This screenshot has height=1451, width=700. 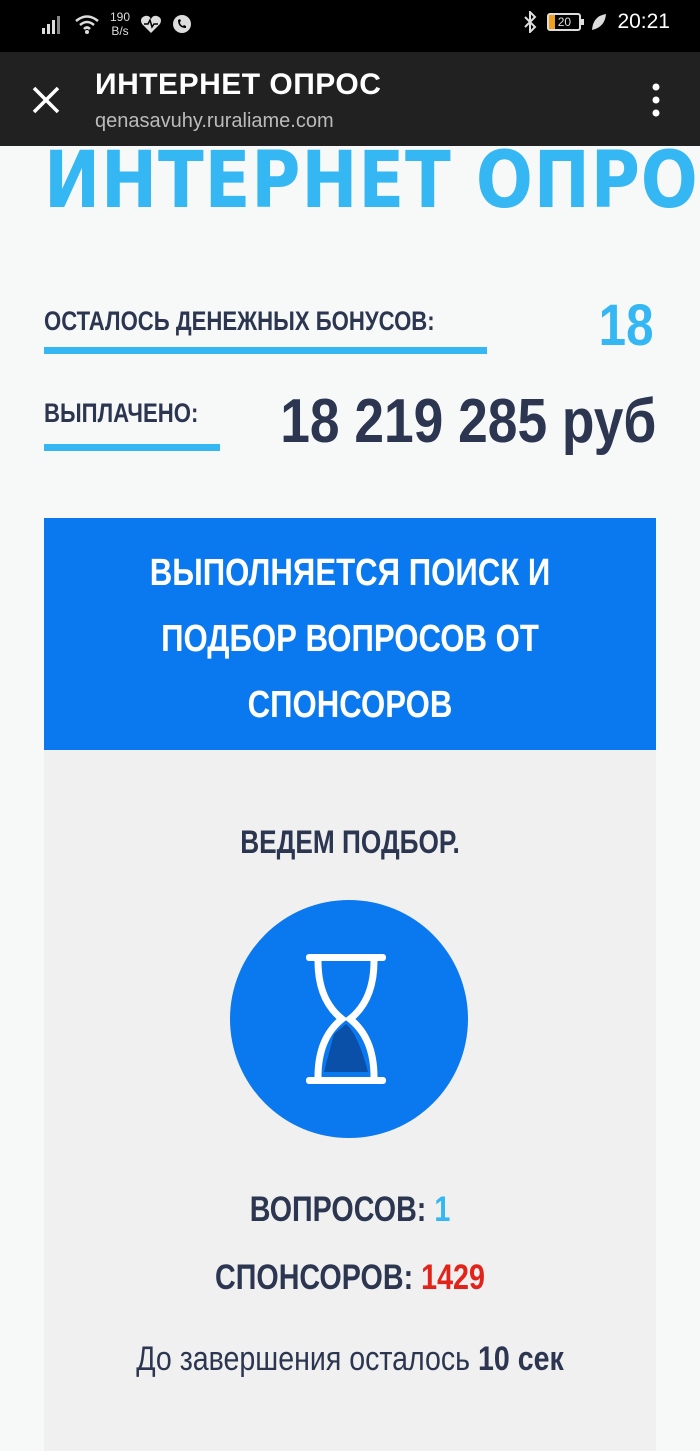 I want to click on status-bar: 190 B/s 20 20:21, so click(x=350, y=26).